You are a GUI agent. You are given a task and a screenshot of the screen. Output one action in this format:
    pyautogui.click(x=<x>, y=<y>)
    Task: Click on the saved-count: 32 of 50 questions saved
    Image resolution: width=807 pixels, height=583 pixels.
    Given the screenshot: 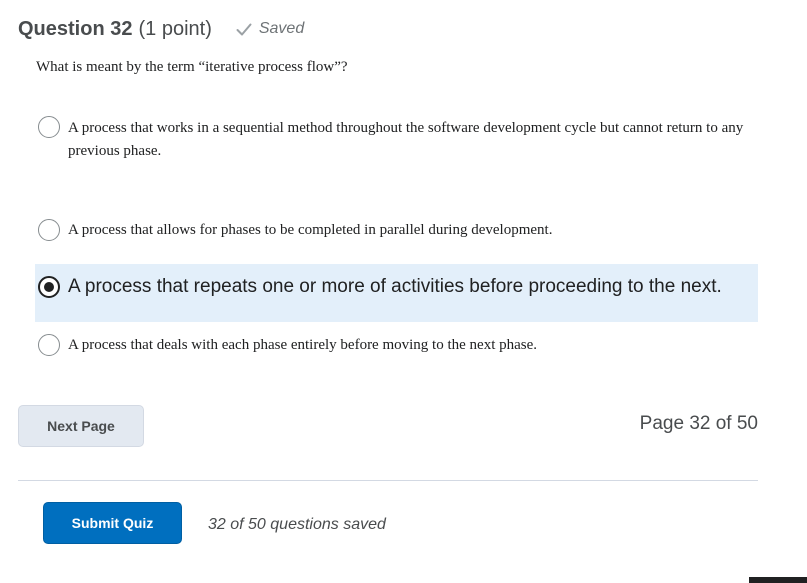 What is the action you would take?
    pyautogui.click(x=297, y=524)
    